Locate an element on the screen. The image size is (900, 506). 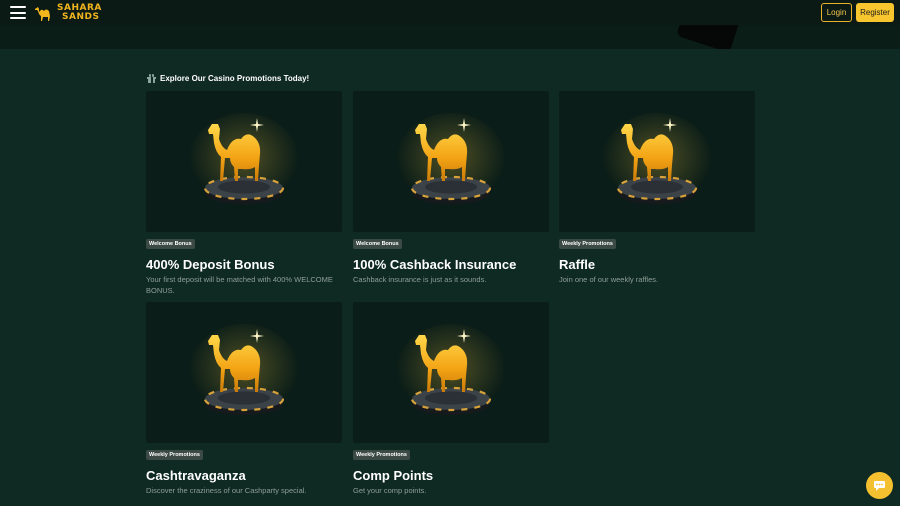
chat-button is located at coordinates (879, 485).